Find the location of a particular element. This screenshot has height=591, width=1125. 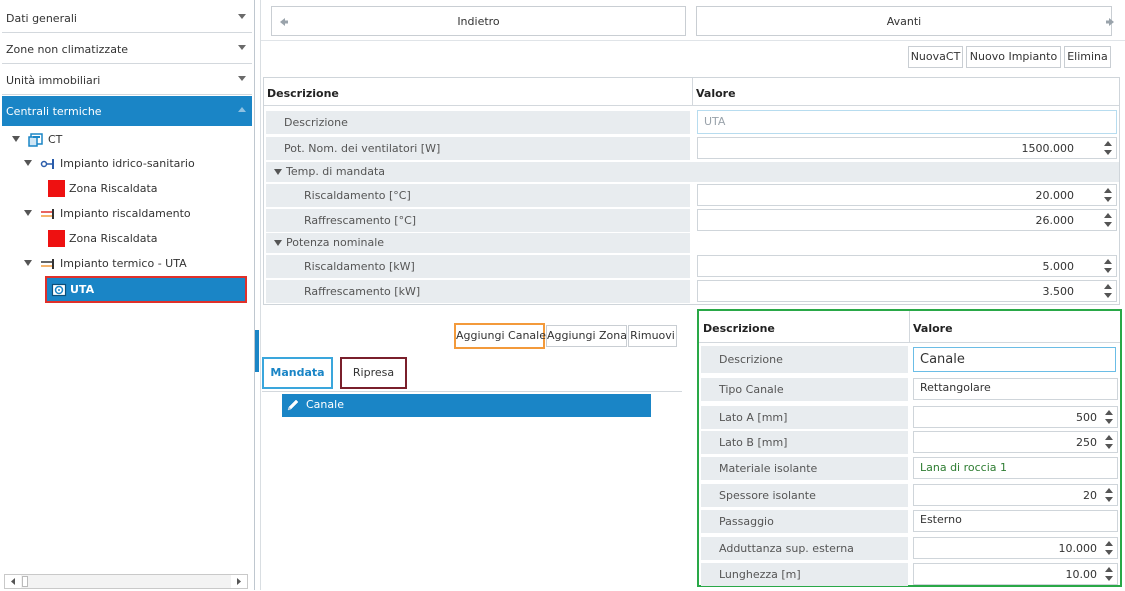

channel-list-item: Canale is located at coordinates (466, 405).